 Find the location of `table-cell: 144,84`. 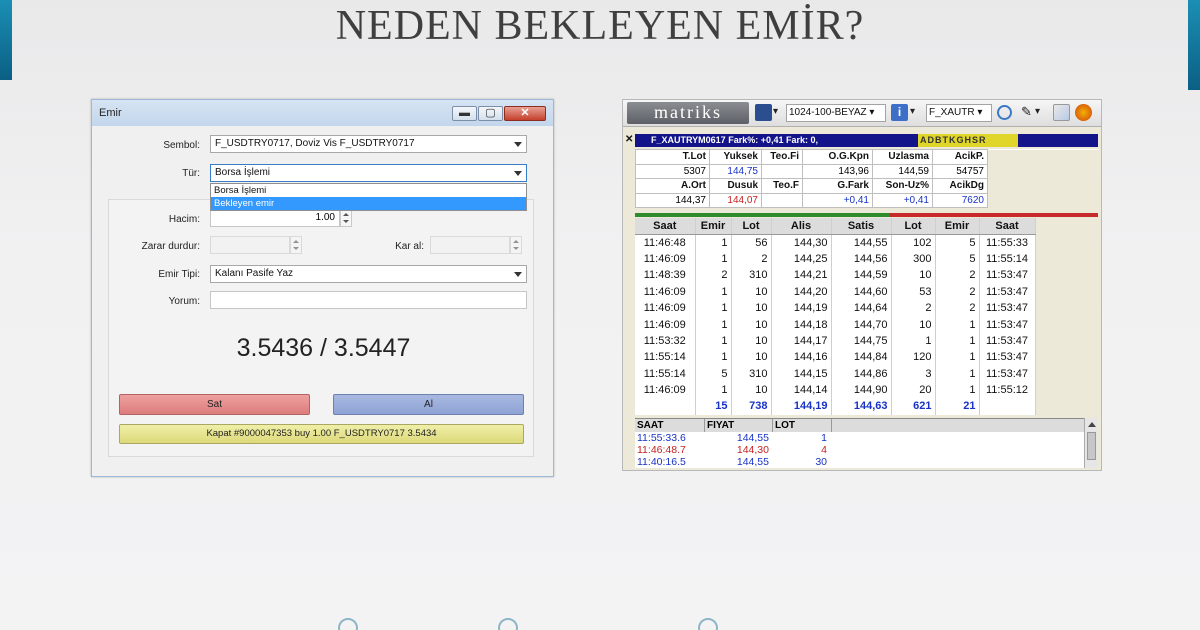

table-cell: 144,84 is located at coordinates (861, 357).